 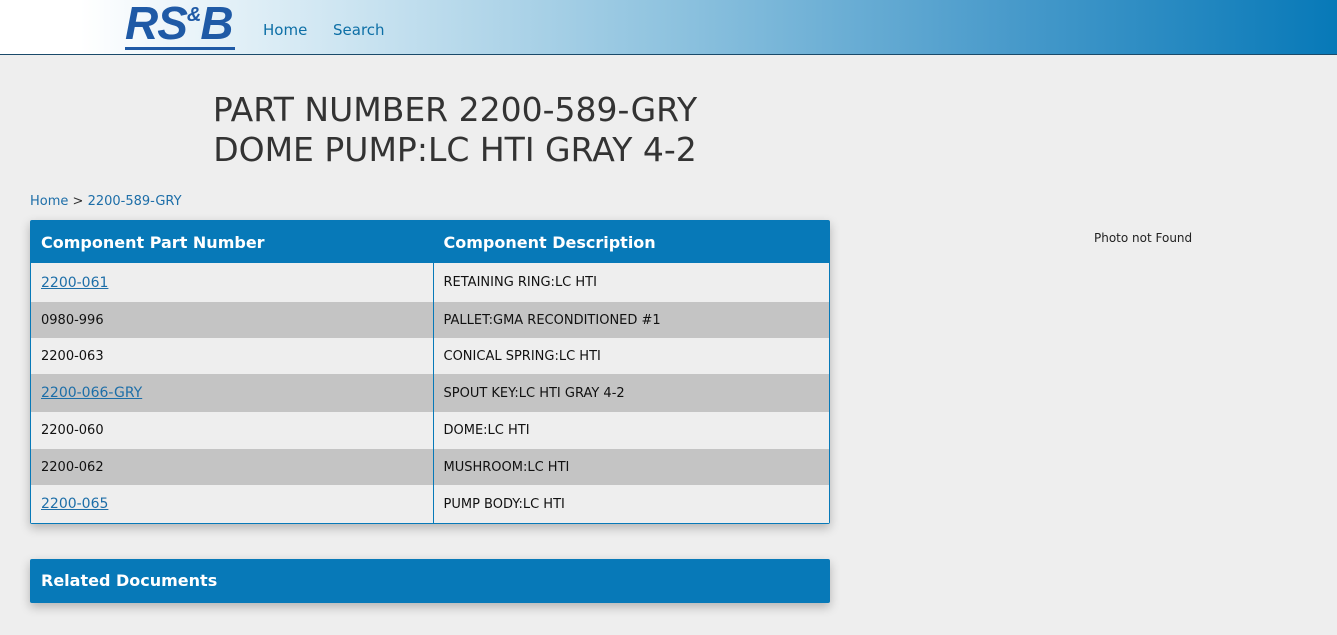 I want to click on part-number-text: 2200-063, so click(x=72, y=356).